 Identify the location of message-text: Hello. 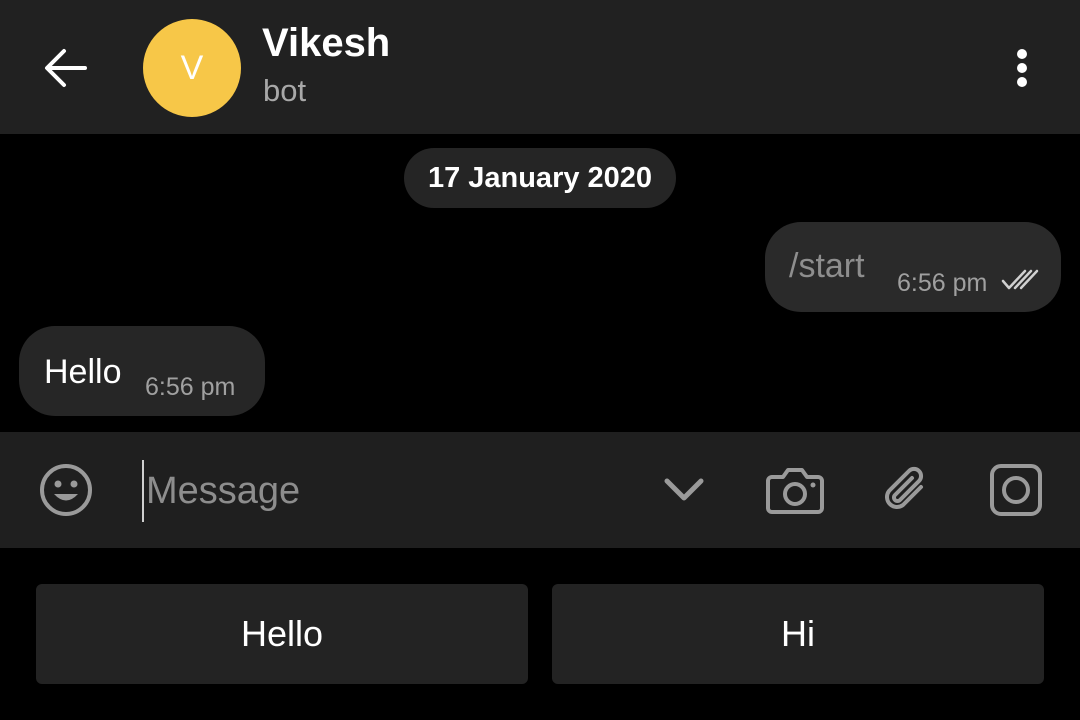
(83, 372).